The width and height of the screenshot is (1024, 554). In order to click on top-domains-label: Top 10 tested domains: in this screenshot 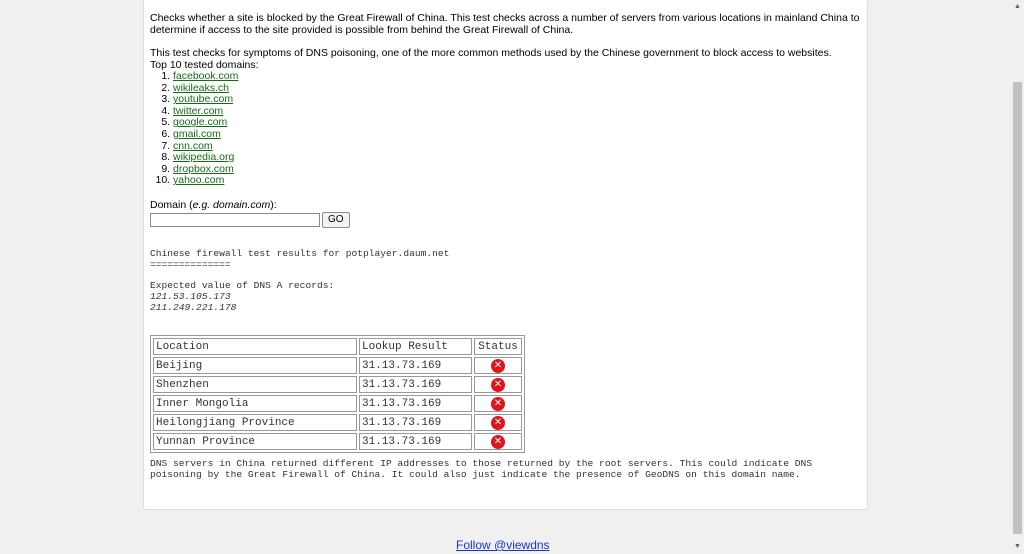, I will do `click(204, 64)`.